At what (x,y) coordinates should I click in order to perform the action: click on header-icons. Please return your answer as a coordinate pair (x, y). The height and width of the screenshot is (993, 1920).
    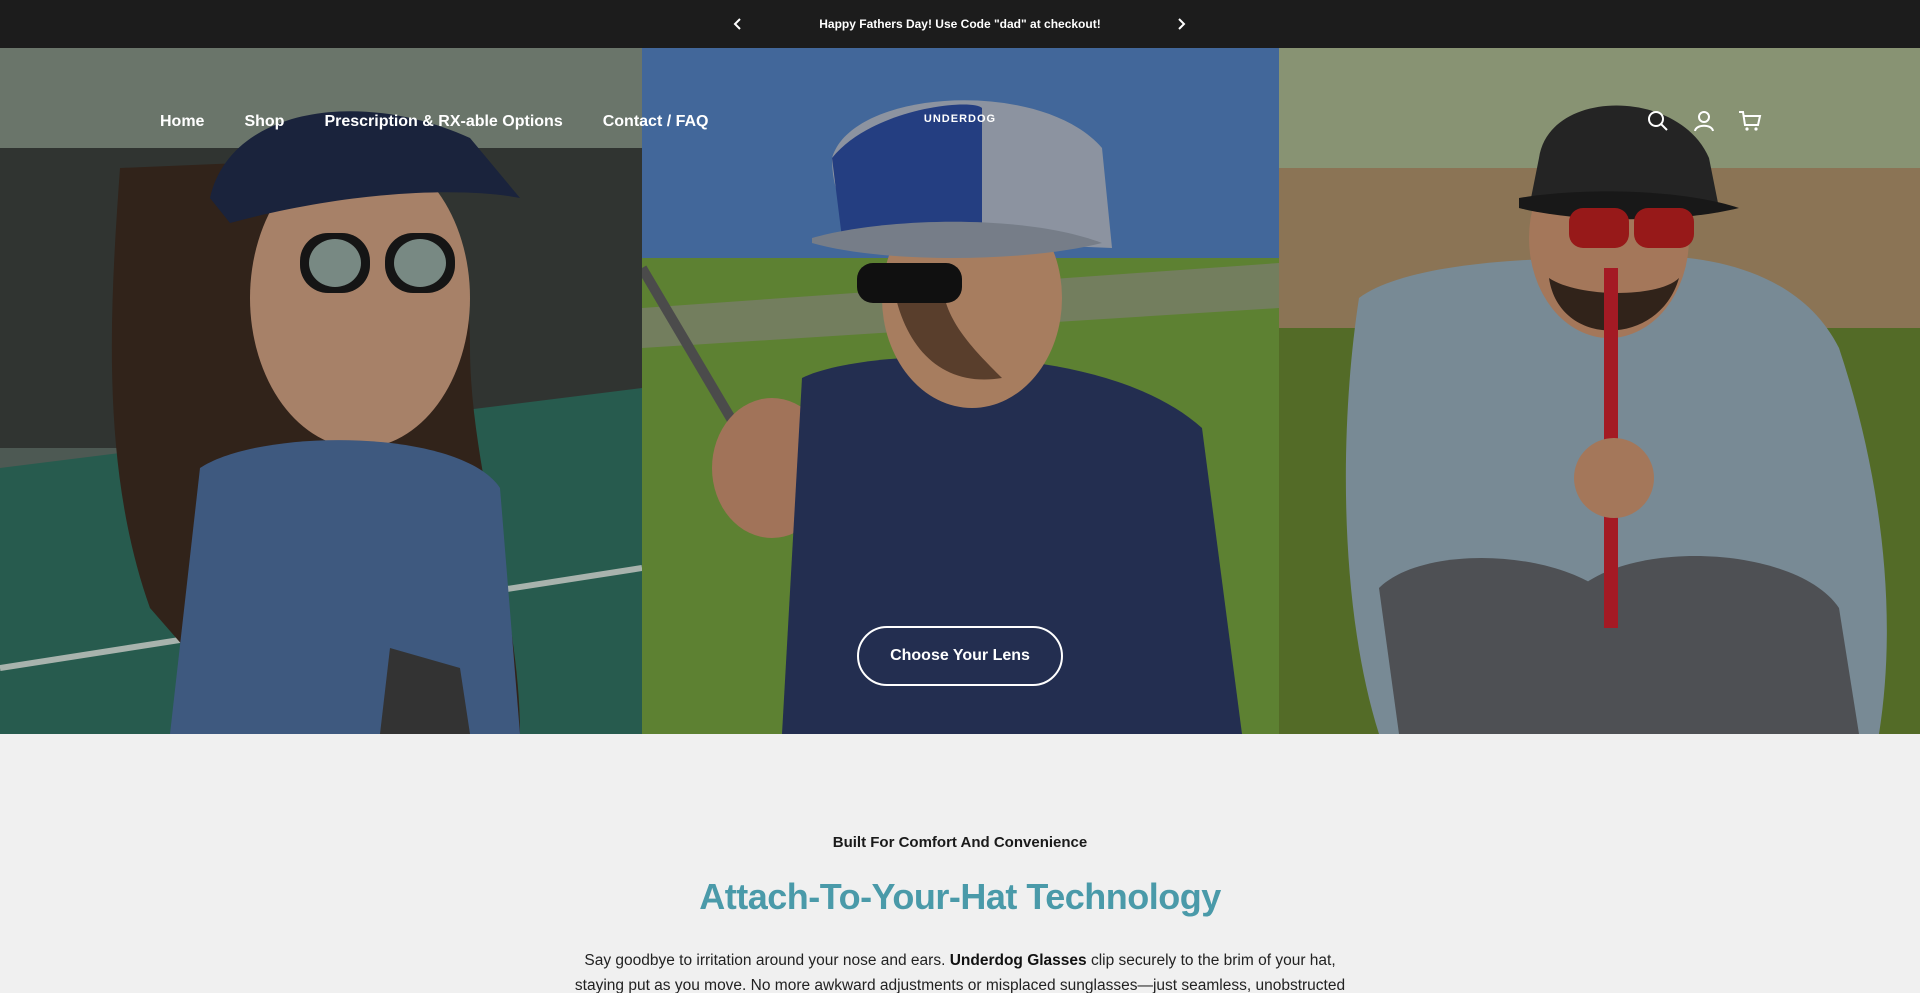
    Looking at the image, I should click on (1704, 121).